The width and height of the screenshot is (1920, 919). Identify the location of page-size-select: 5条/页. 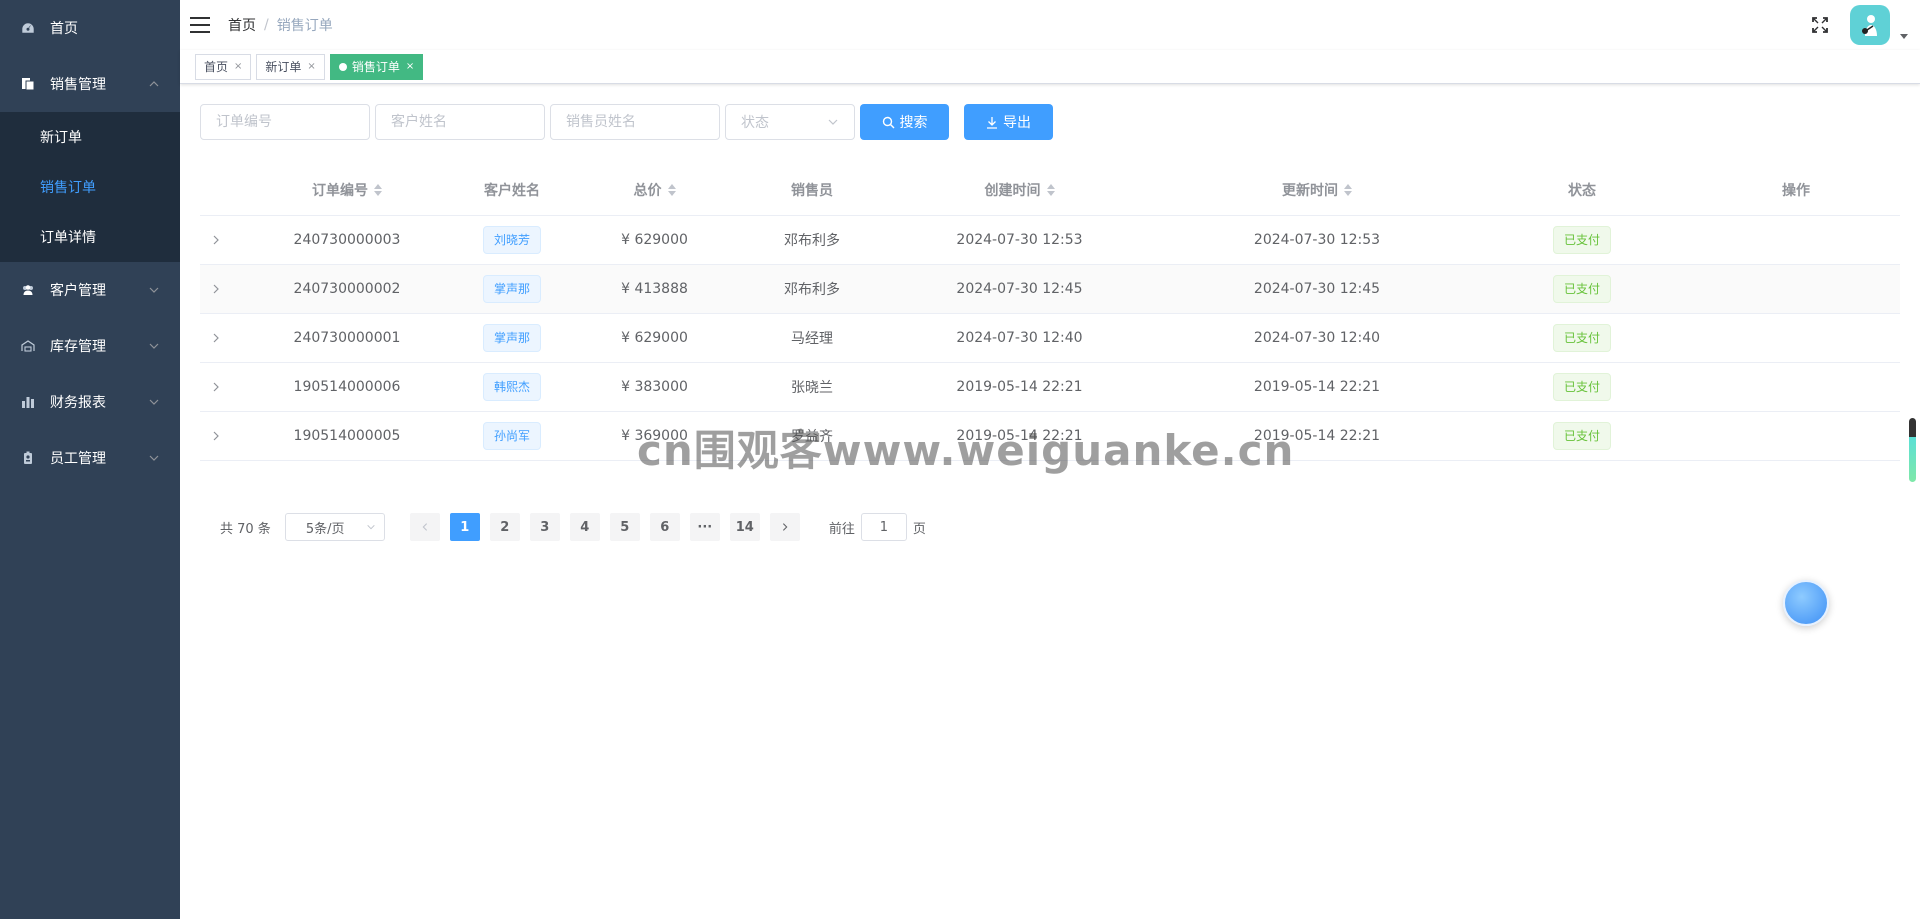
(334, 527).